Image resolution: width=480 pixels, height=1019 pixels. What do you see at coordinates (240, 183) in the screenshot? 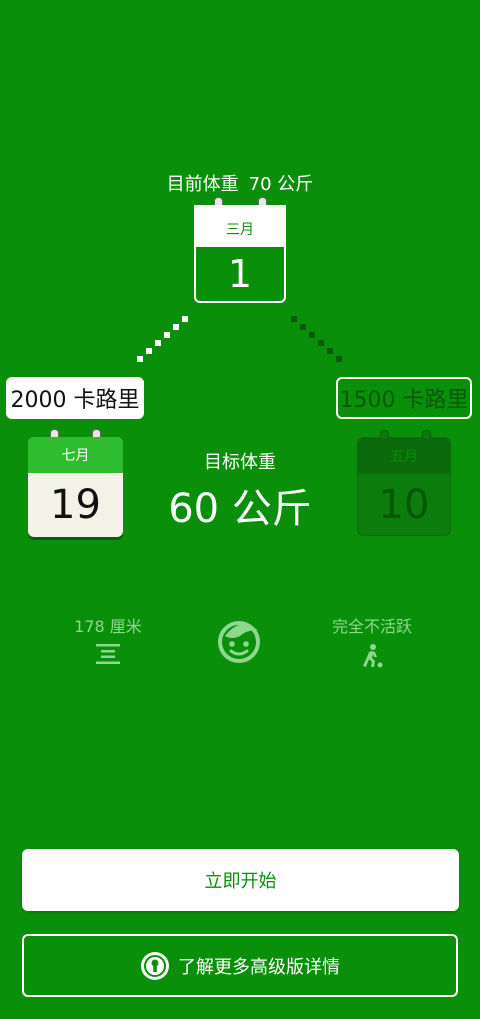
I see `current-weight-label: 目前体重 70 公斤` at bounding box center [240, 183].